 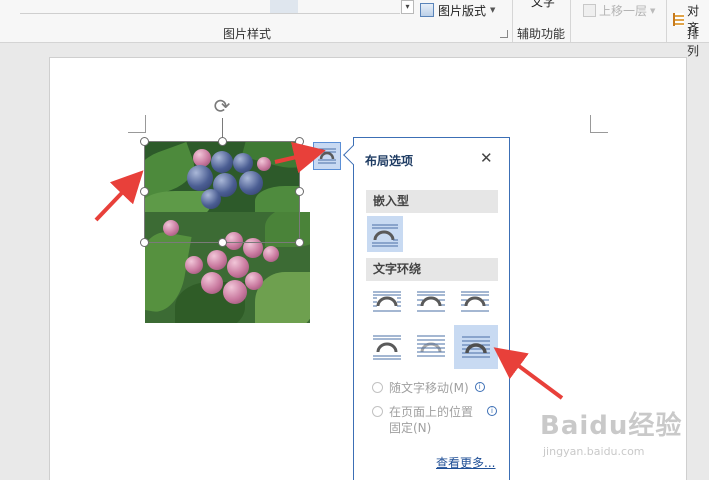 I want to click on resize-handle-top-left, so click(x=144, y=141).